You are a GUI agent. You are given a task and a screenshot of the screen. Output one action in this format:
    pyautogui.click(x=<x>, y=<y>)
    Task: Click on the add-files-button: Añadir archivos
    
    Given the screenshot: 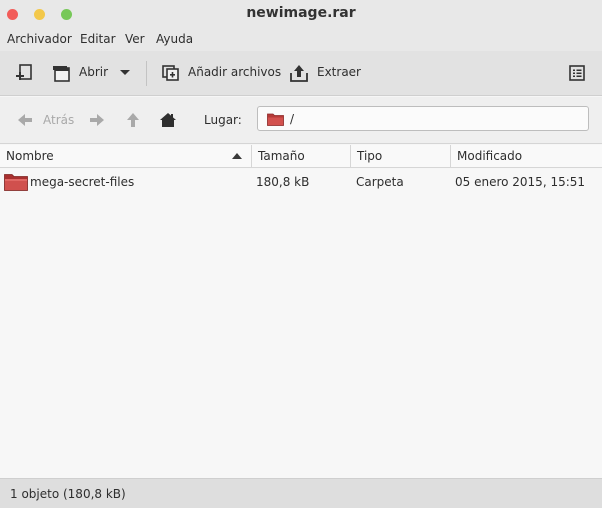 What is the action you would take?
    pyautogui.click(x=234, y=72)
    